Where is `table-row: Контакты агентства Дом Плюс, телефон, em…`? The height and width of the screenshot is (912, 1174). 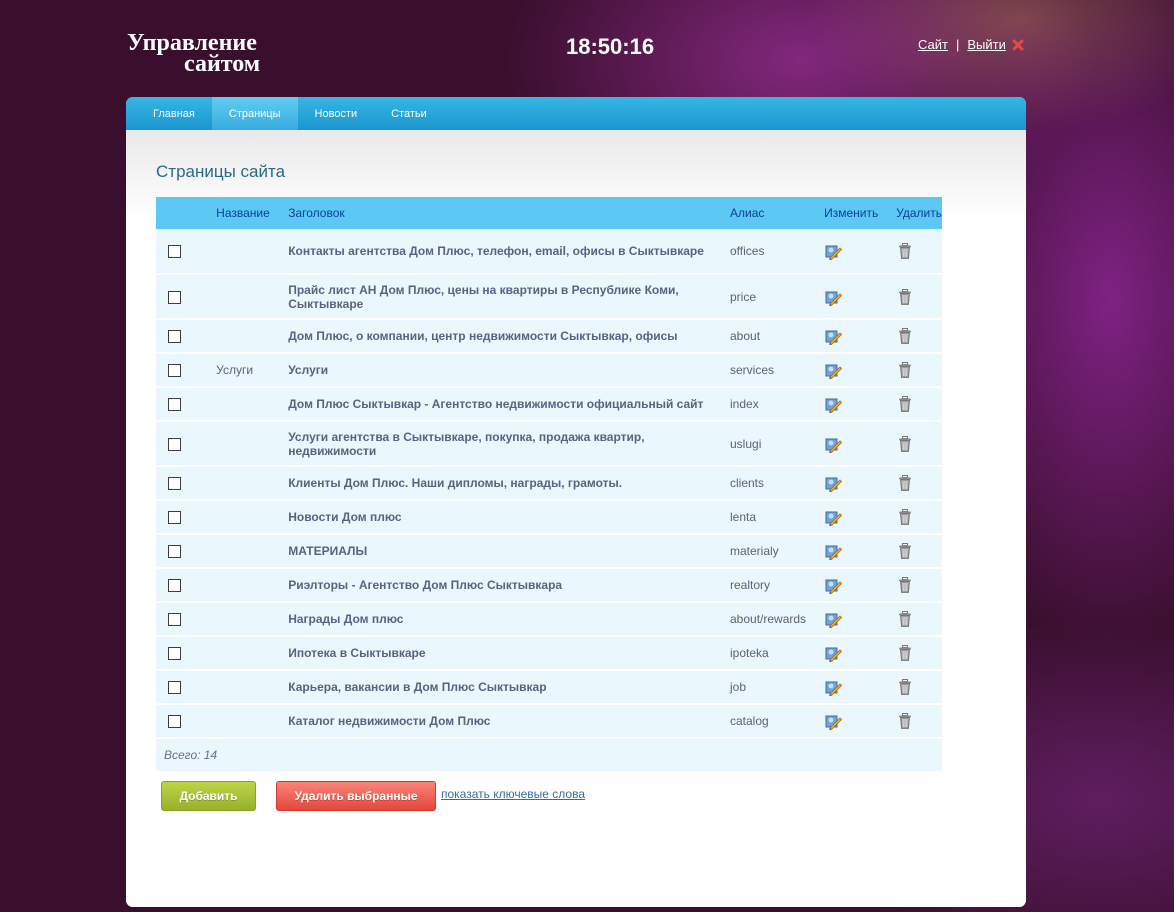
table-row: Контакты агентства Дом Плюс, телефон, em… is located at coordinates (549, 252).